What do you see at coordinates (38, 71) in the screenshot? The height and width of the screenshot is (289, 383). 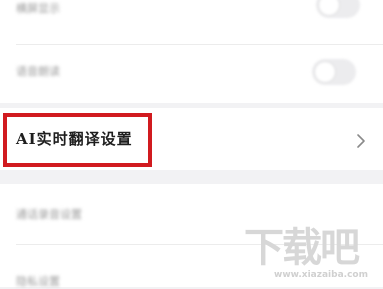 I see `settings-row-2-label: 语音朗读` at bounding box center [38, 71].